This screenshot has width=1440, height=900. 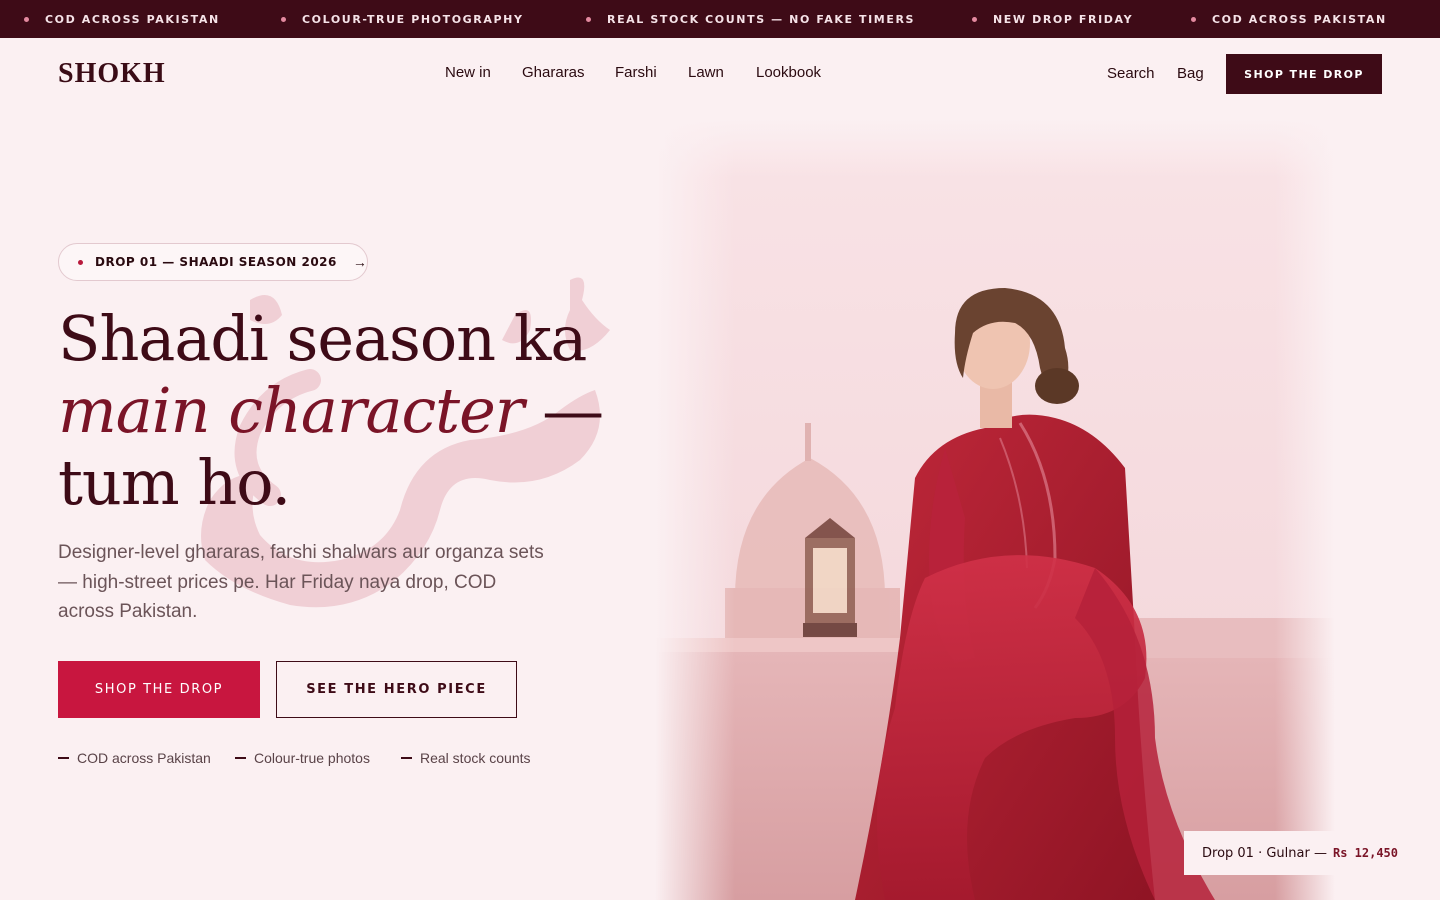 I want to click on ticker-item: REAL STOCK COUNTS — NO FAKE TIMERS, so click(x=750, y=19).